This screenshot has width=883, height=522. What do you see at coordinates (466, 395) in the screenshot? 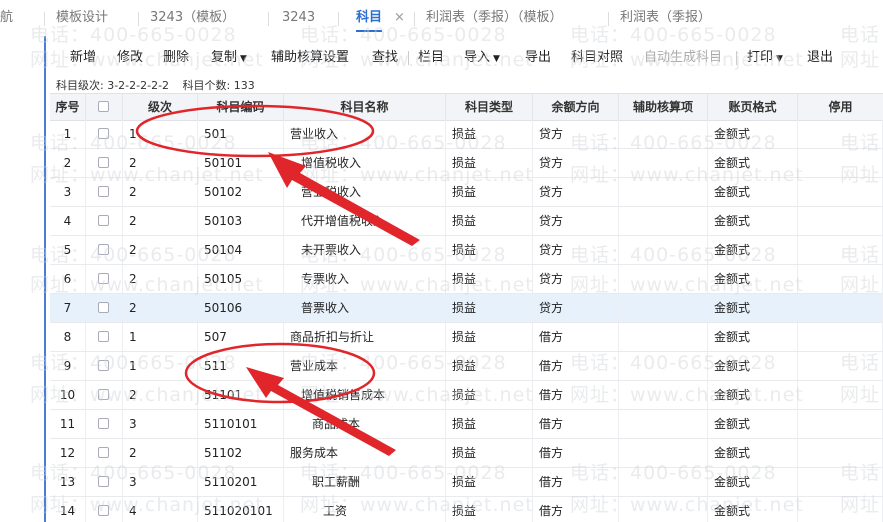
I see `table-row: 10 2 51101 增值税销售成本 损益 借方 金额式` at bounding box center [466, 395].